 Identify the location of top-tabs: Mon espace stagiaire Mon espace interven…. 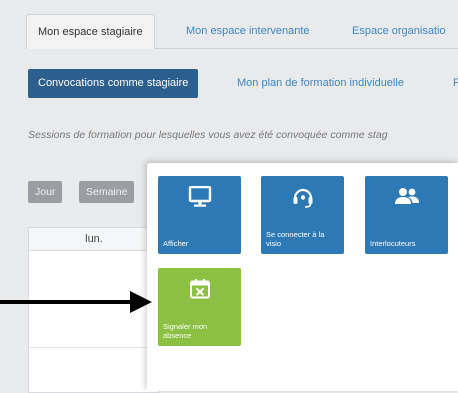
(242, 31).